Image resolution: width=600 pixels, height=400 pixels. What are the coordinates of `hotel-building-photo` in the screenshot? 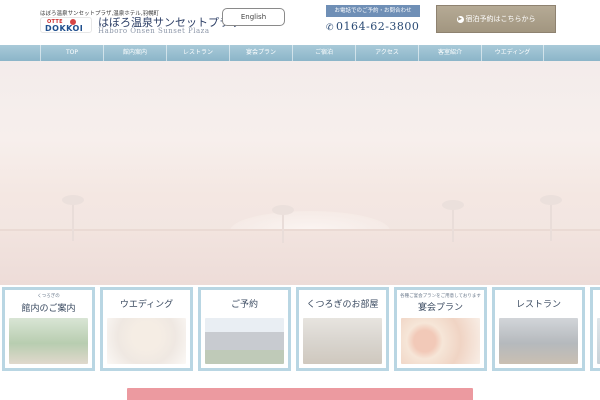 It's located at (244, 341).